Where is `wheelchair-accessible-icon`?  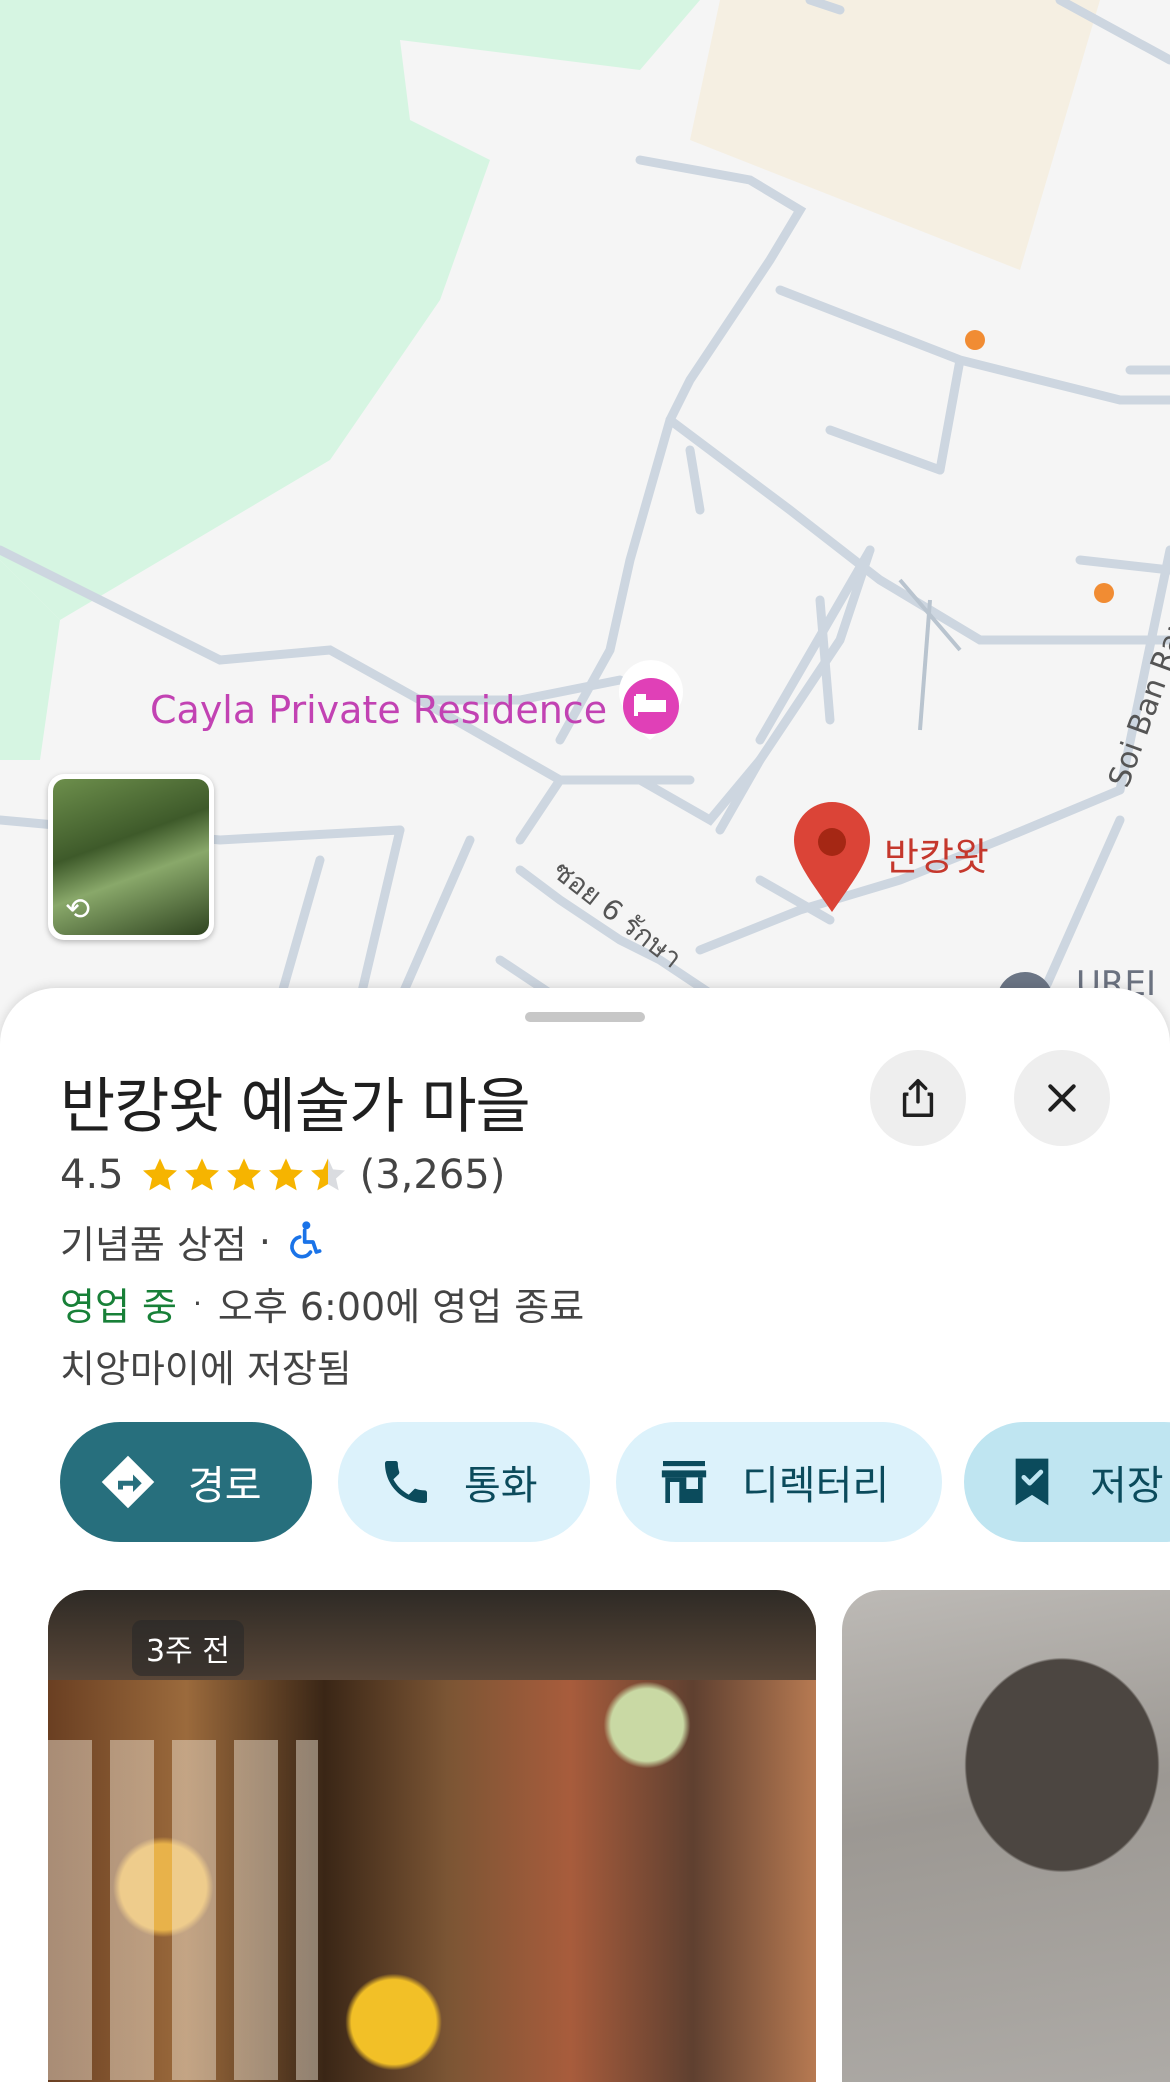
wheelchair-accessible-icon is located at coordinates (306, 1239).